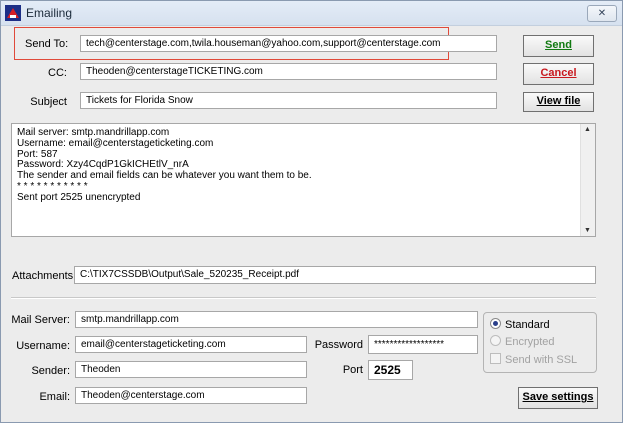 The height and width of the screenshot is (423, 623). Describe the element at coordinates (587, 180) in the screenshot. I see `body-scrollbar: ▲ ▼` at that location.